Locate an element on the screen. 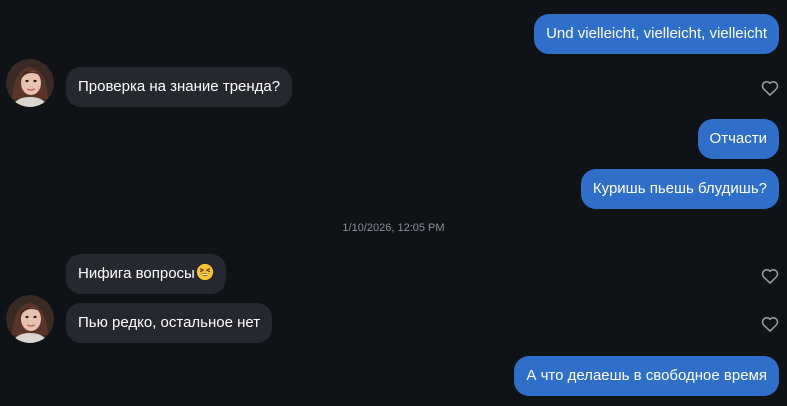  incoming-message-bubble: Пью редко, остальное нет is located at coordinates (169, 323).